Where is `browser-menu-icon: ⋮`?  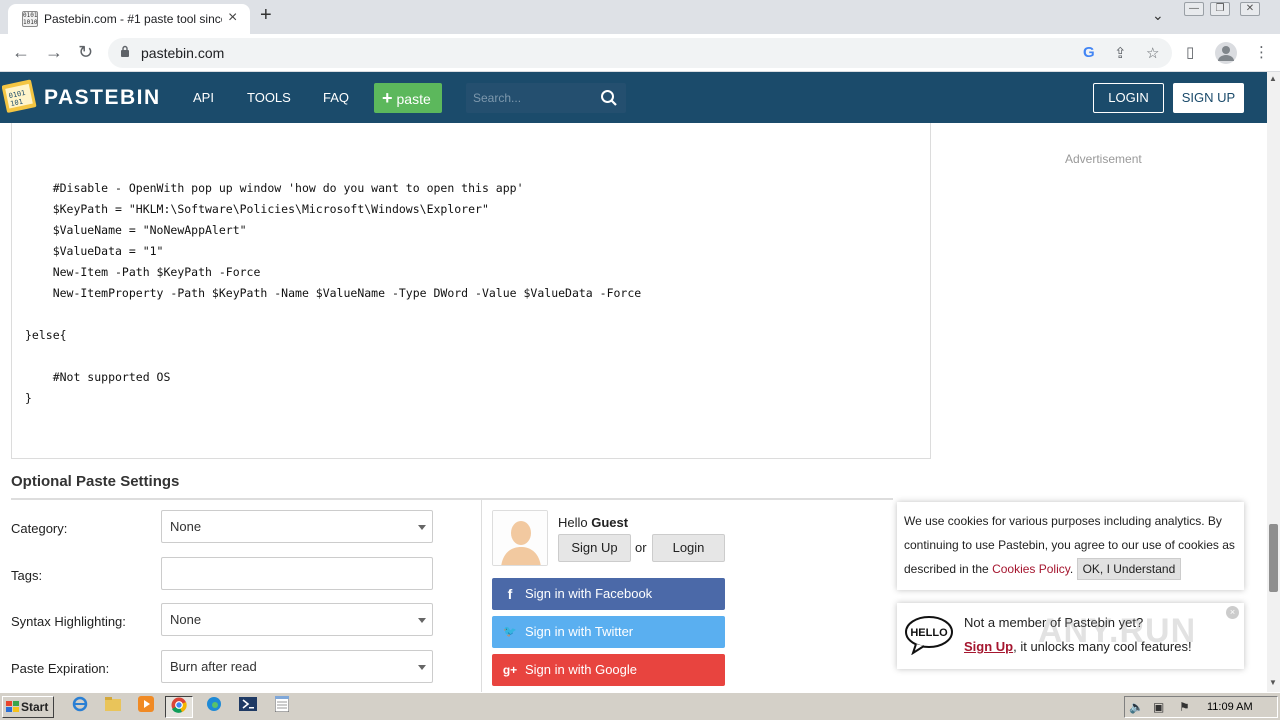
browser-menu-icon: ⋮ is located at coordinates (1261, 52).